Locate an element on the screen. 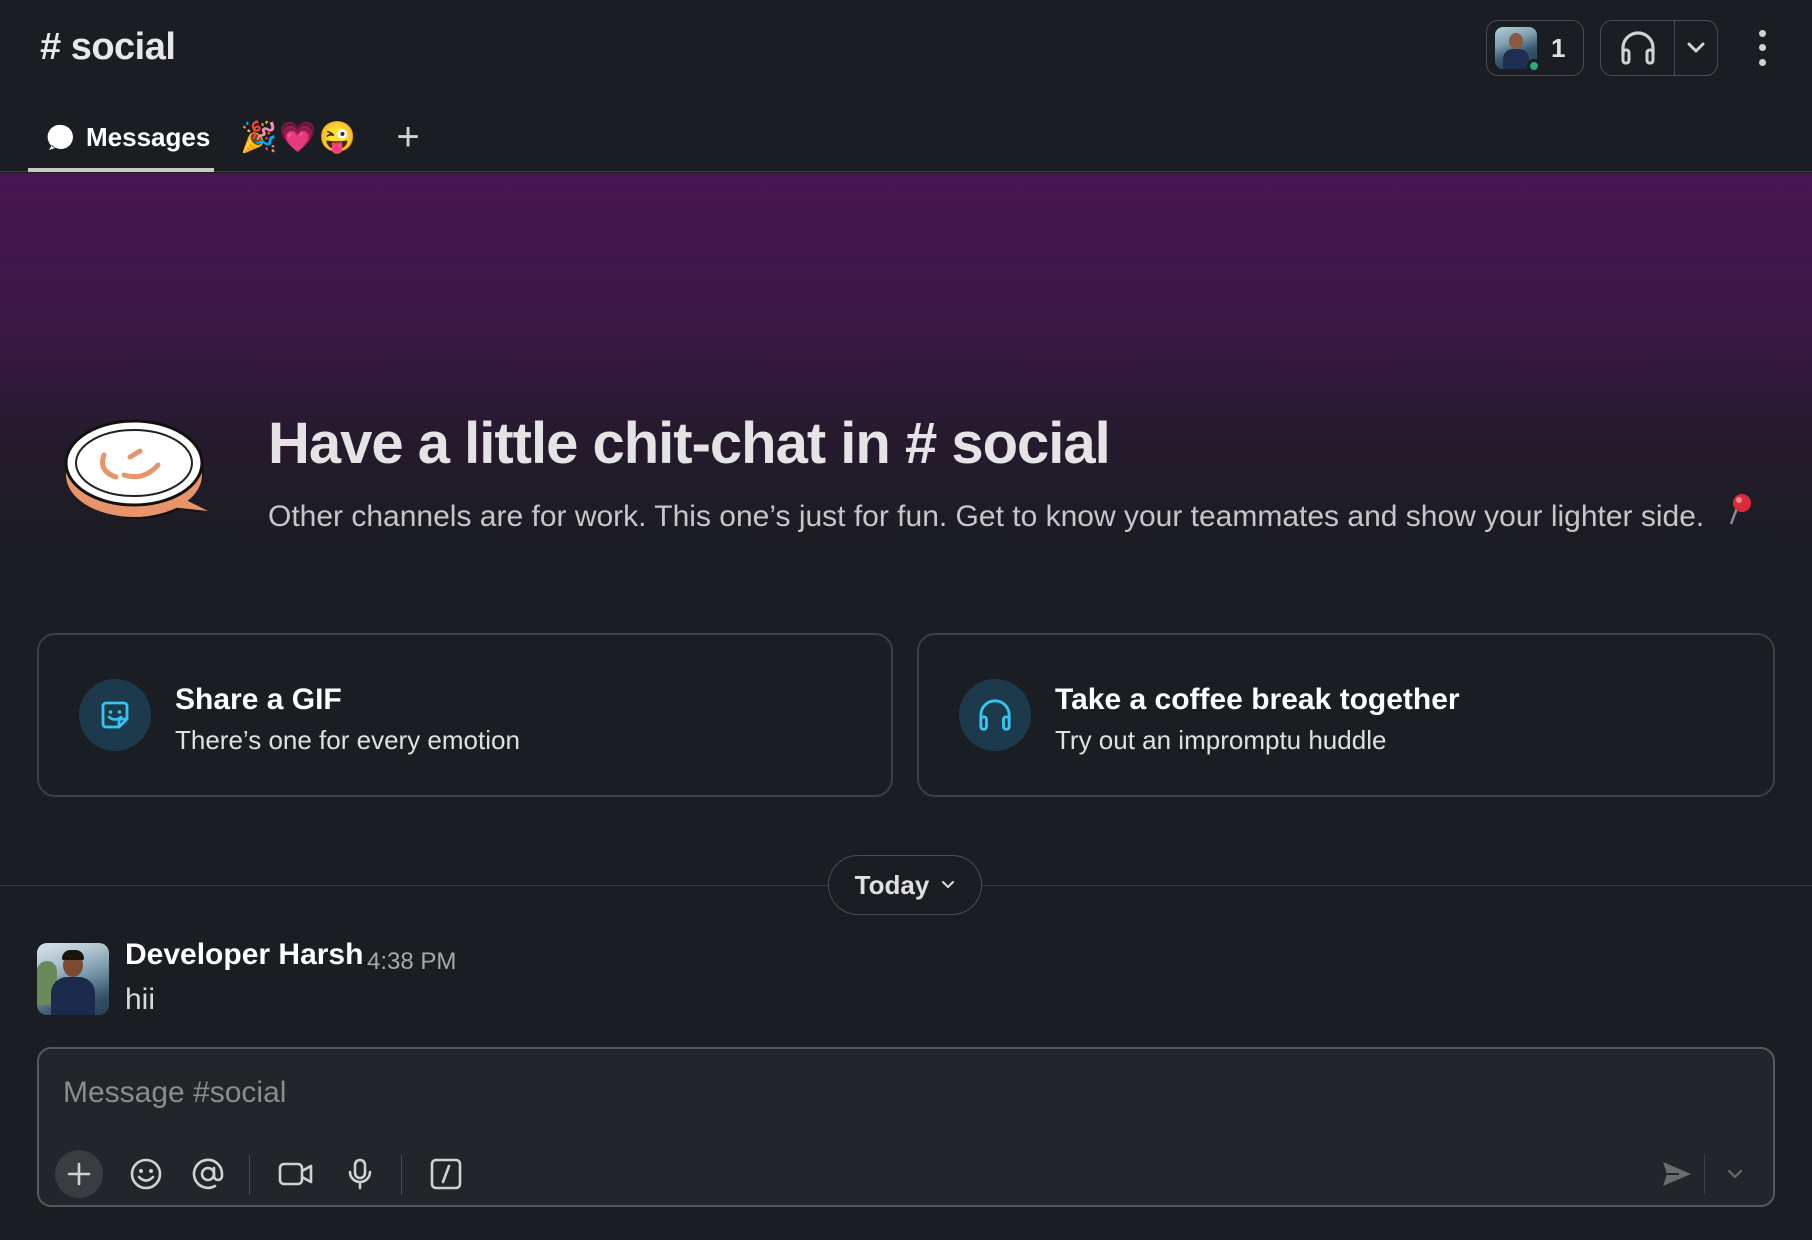  channel-title: # social is located at coordinates (108, 47).